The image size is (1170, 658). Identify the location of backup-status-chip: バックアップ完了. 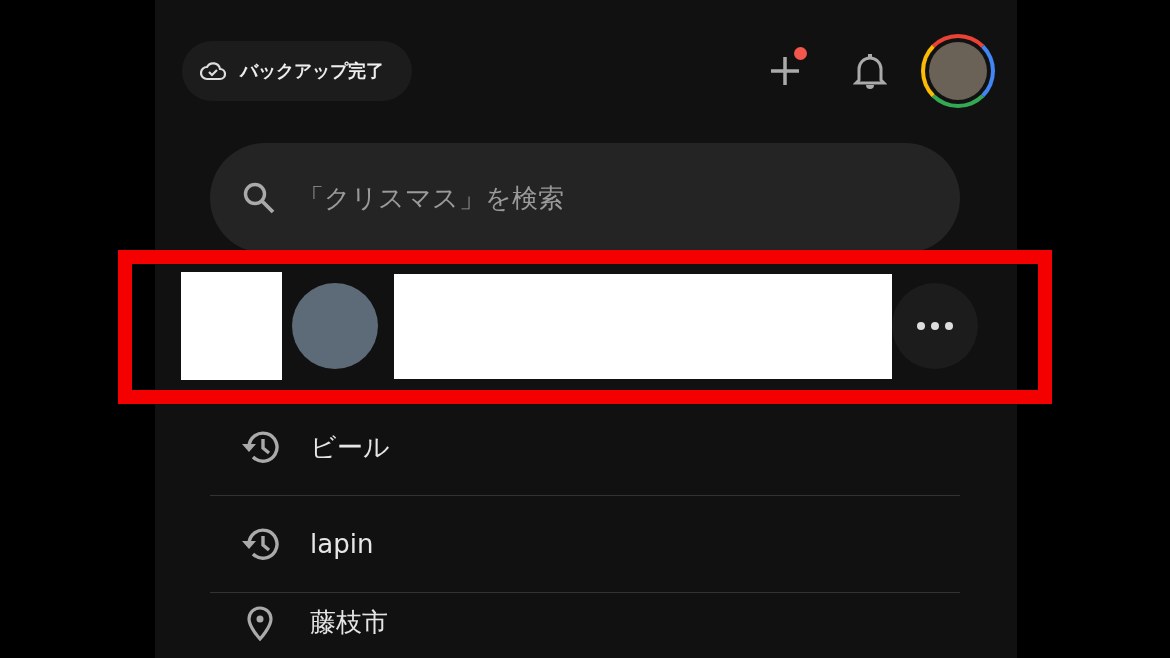
(297, 71).